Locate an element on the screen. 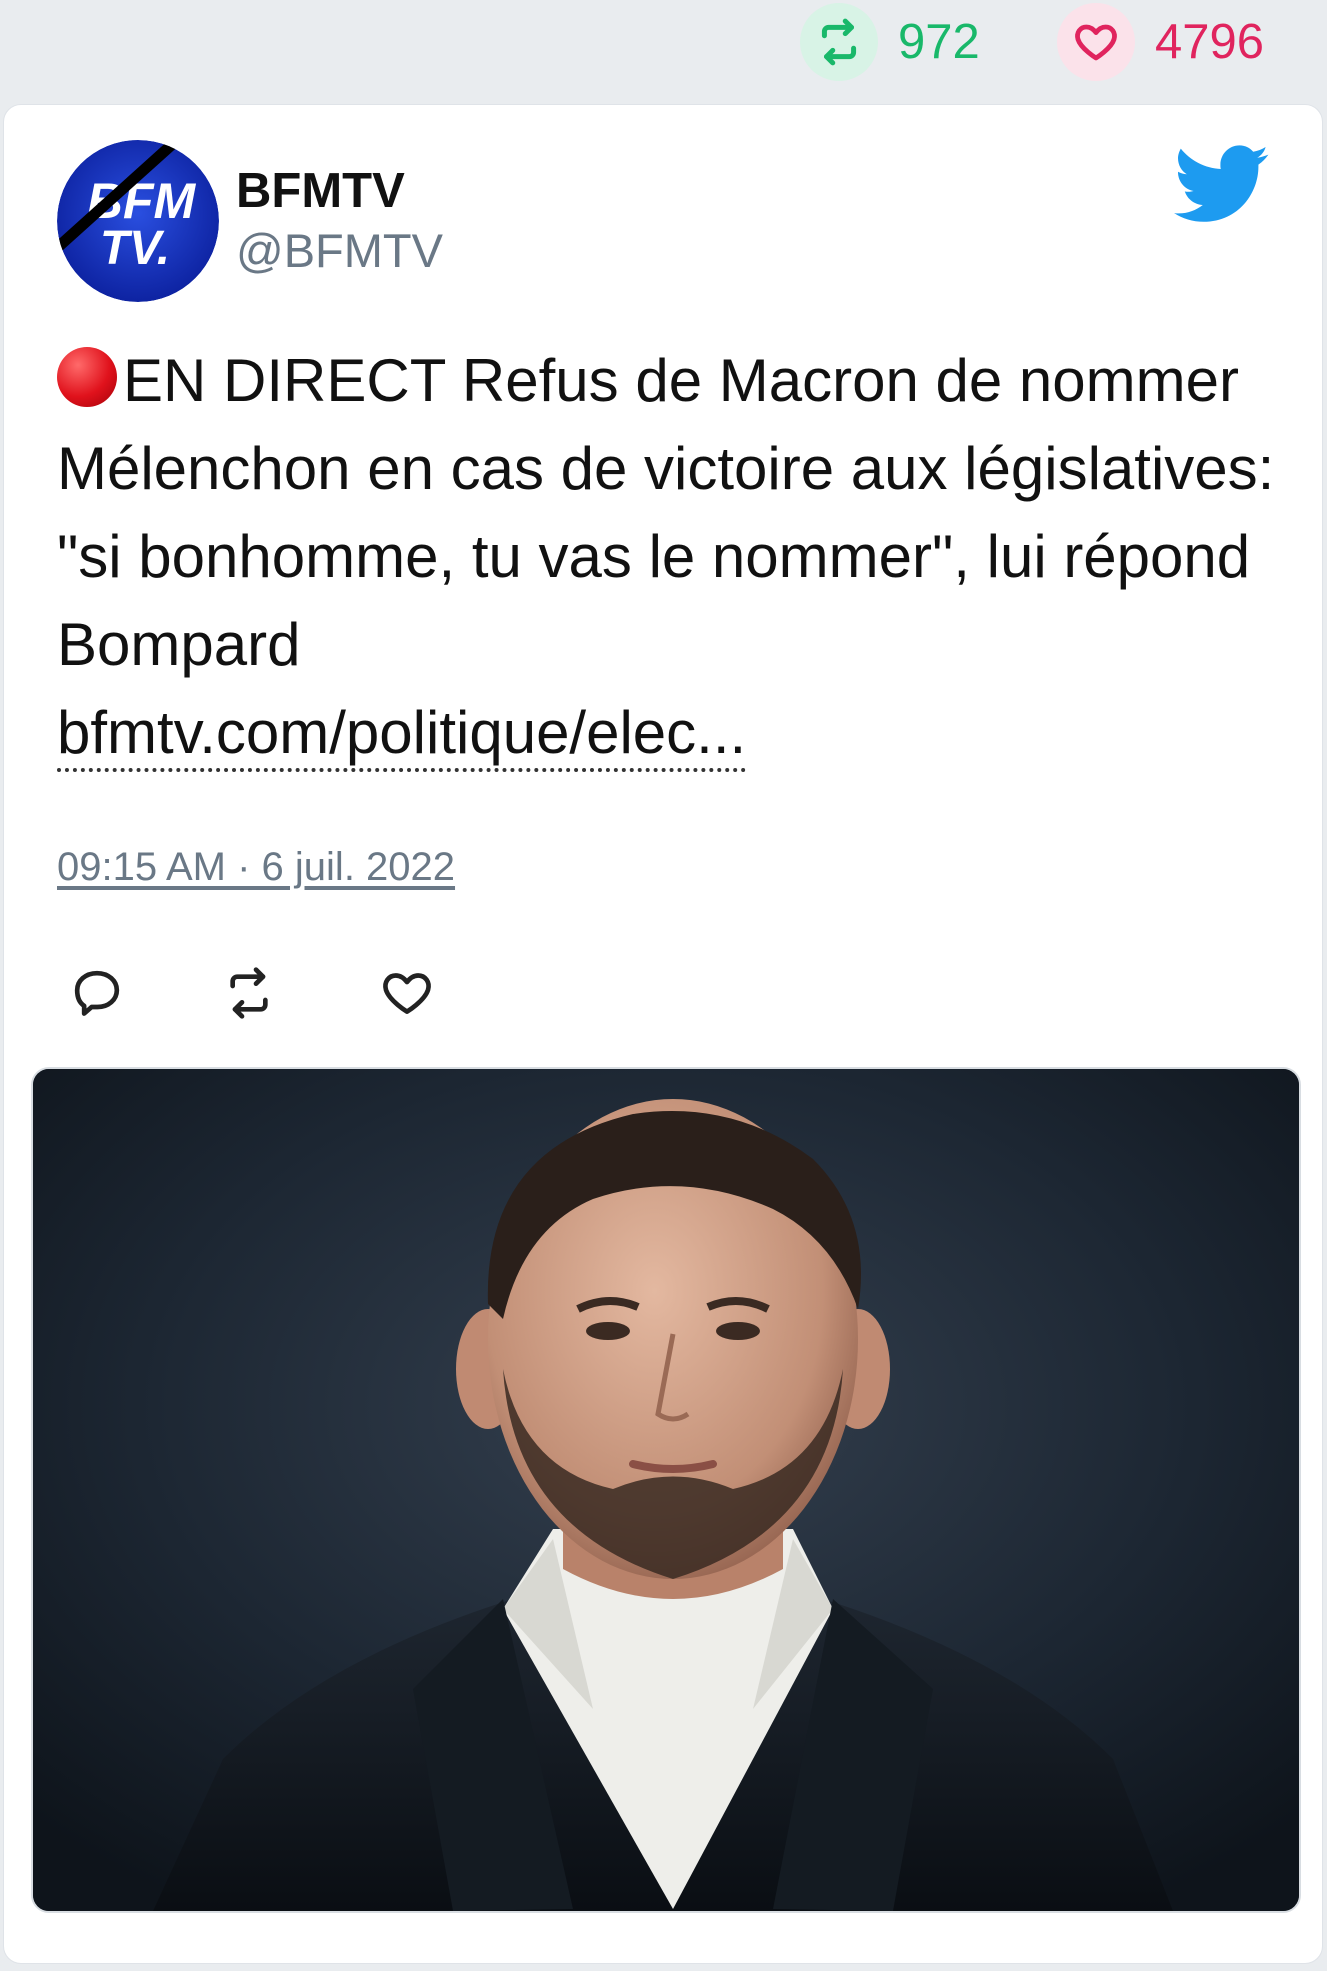 The height and width of the screenshot is (1971, 1327). red-circle-emoji-icon is located at coordinates (87, 377).